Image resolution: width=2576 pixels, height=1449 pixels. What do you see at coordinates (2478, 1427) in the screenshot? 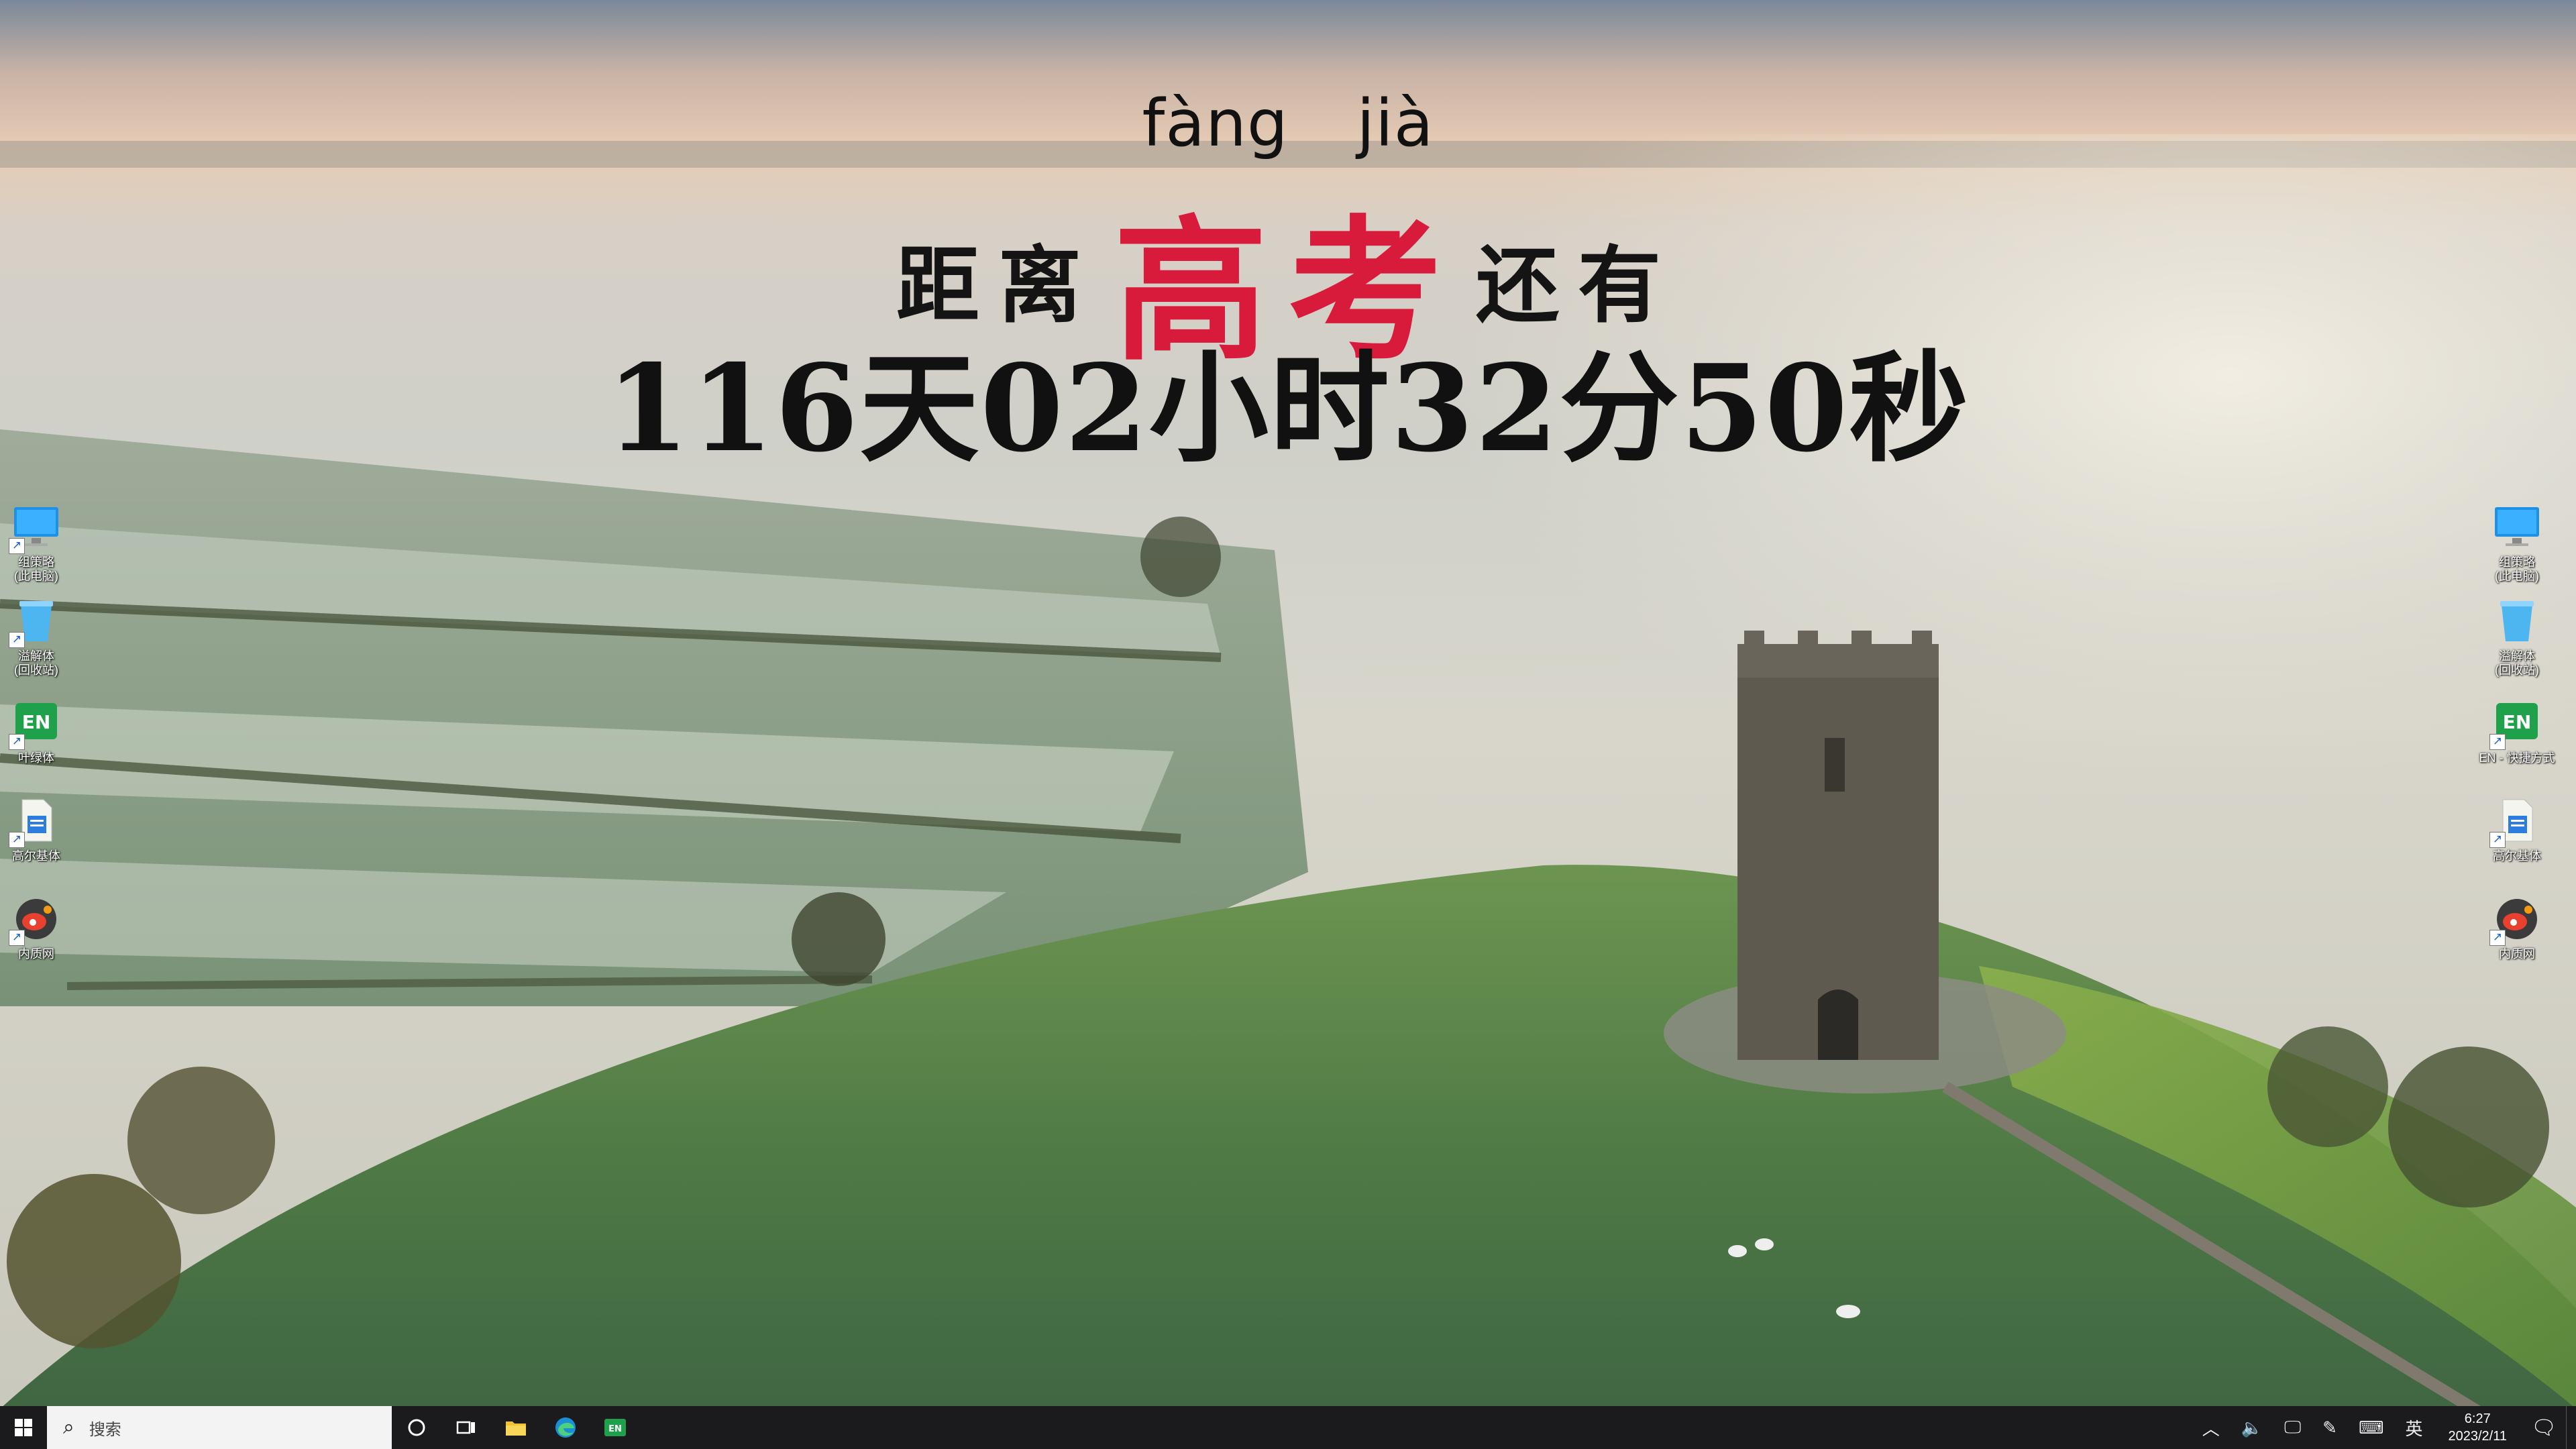
I see `clock: 6:27 2023/2/11` at bounding box center [2478, 1427].